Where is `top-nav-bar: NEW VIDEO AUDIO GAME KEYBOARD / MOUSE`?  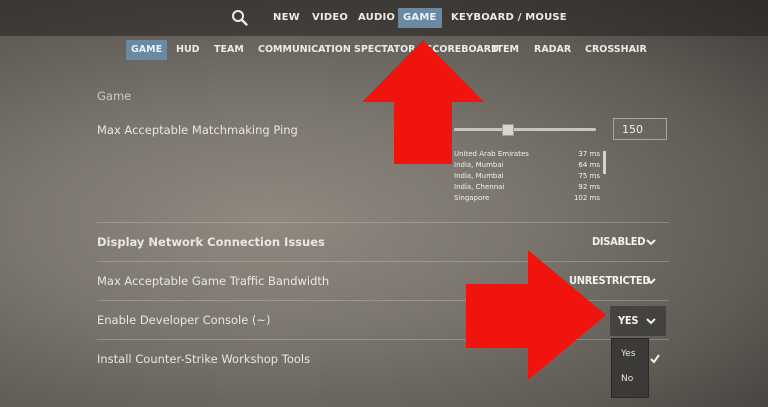
top-nav-bar: NEW VIDEO AUDIO GAME KEYBOARD / MOUSE is located at coordinates (384, 18).